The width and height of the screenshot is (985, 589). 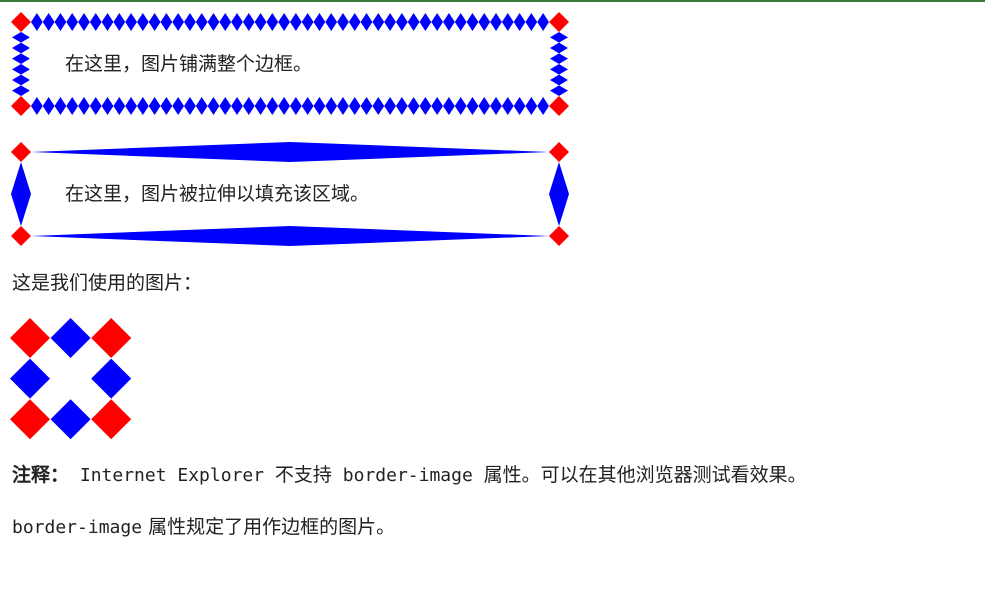 I want to click on stretch-demo-text: 在这里，图片被拉伸以填充该区域。, so click(x=217, y=194).